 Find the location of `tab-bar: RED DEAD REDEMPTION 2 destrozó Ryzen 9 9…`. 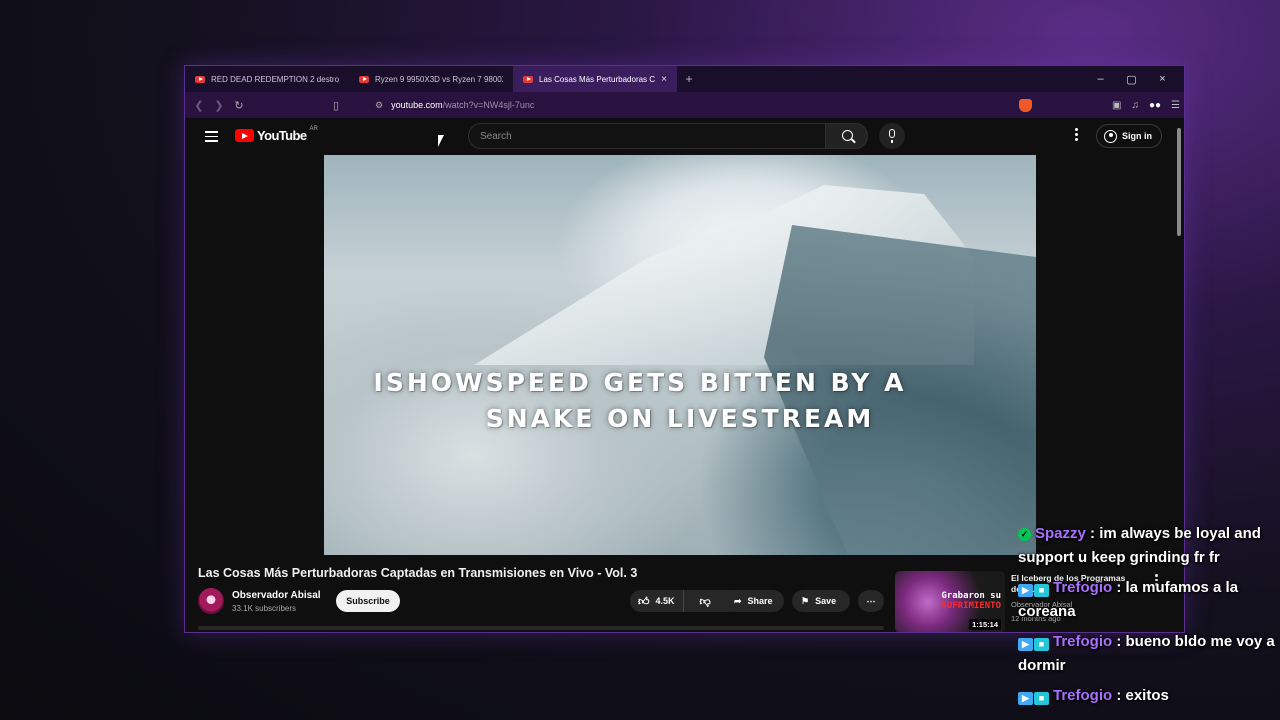

tab-bar: RED DEAD REDEMPTION 2 destrozó Ryzen 9 9… is located at coordinates (684, 79).